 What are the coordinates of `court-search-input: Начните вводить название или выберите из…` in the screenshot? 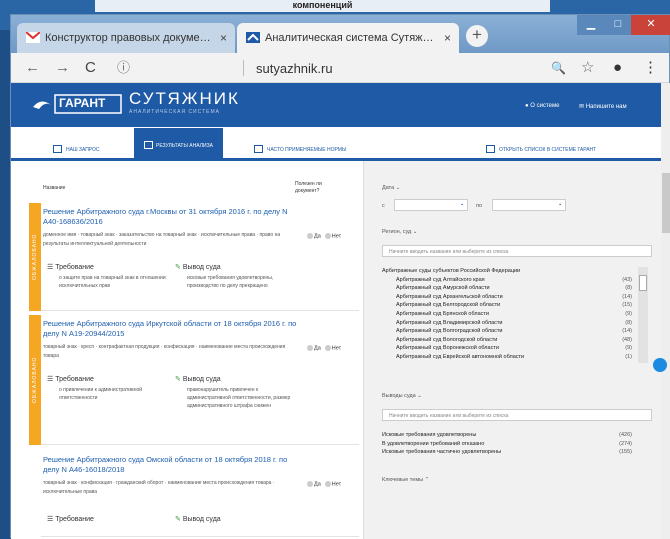 It's located at (517, 251).